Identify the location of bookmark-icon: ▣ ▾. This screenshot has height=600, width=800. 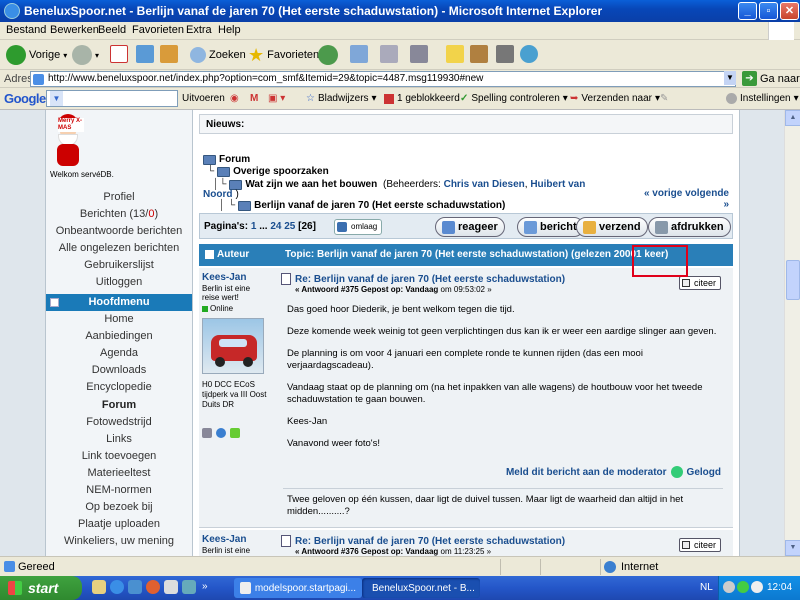
(276, 98).